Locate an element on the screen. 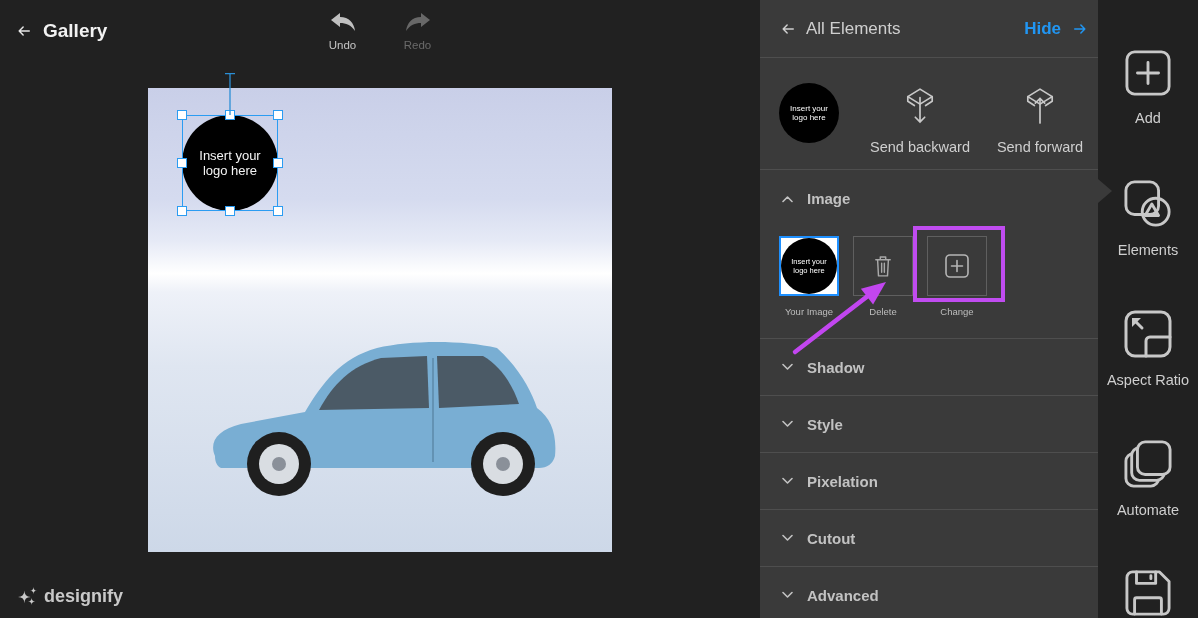  automate-button: Automate is located at coordinates (1148, 477).